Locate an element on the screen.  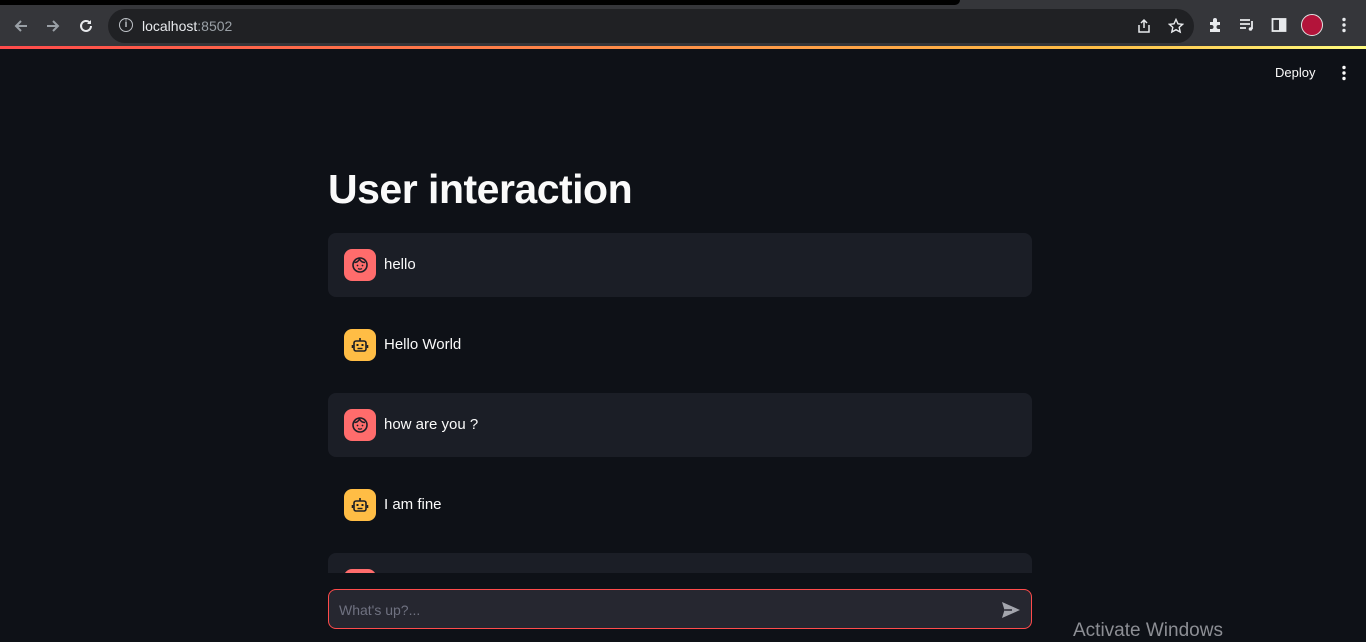
arrow-right-icon is located at coordinates (53, 26).